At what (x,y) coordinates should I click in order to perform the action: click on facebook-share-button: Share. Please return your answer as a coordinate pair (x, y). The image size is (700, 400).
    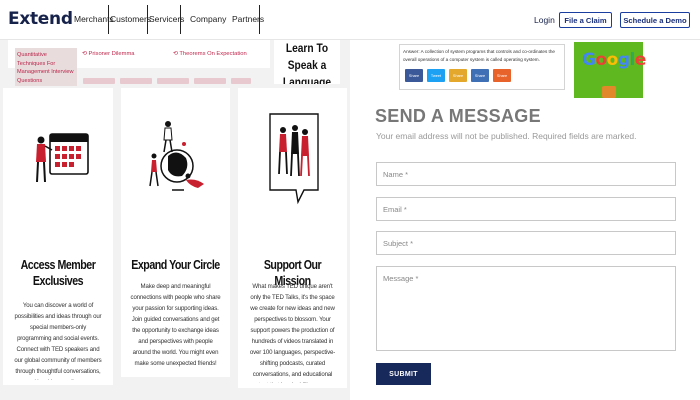
    Looking at the image, I should click on (414, 75).